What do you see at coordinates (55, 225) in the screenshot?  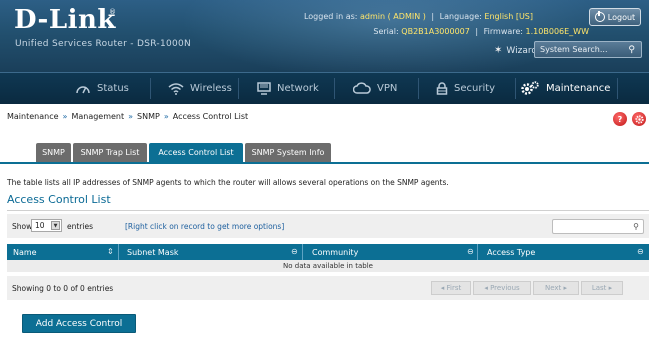 I see `chevron-down-icon: ▼` at bounding box center [55, 225].